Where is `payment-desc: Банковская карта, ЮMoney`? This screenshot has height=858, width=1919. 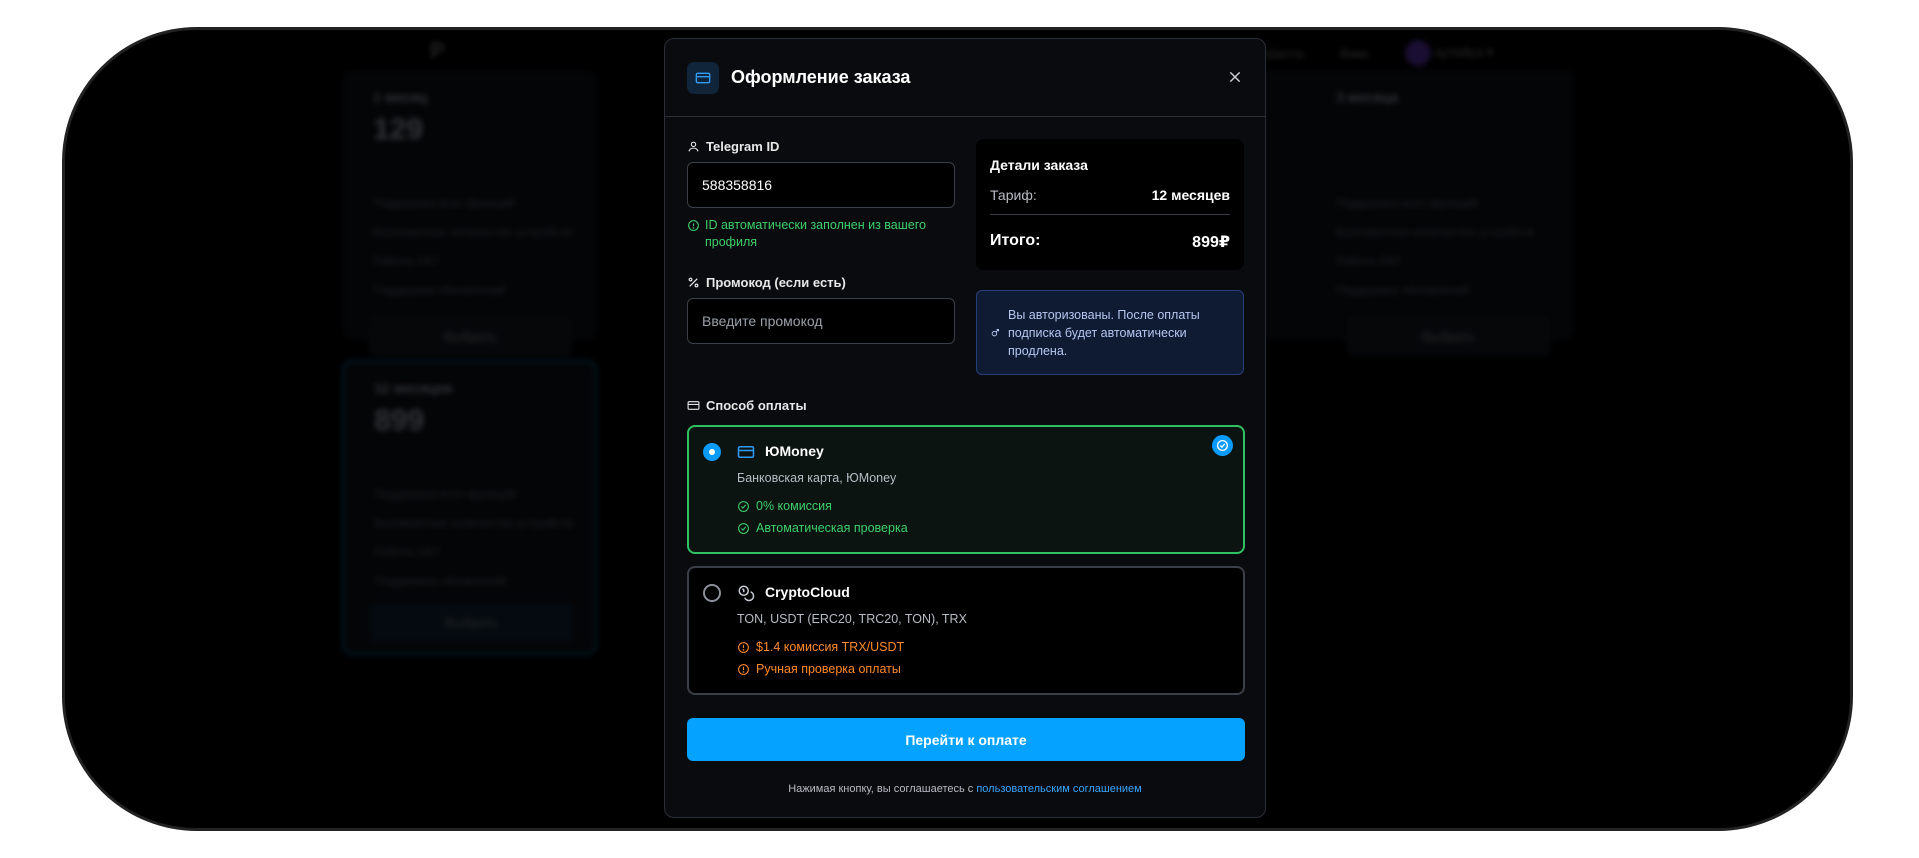 payment-desc: Банковская карта, ЮMoney is located at coordinates (817, 478).